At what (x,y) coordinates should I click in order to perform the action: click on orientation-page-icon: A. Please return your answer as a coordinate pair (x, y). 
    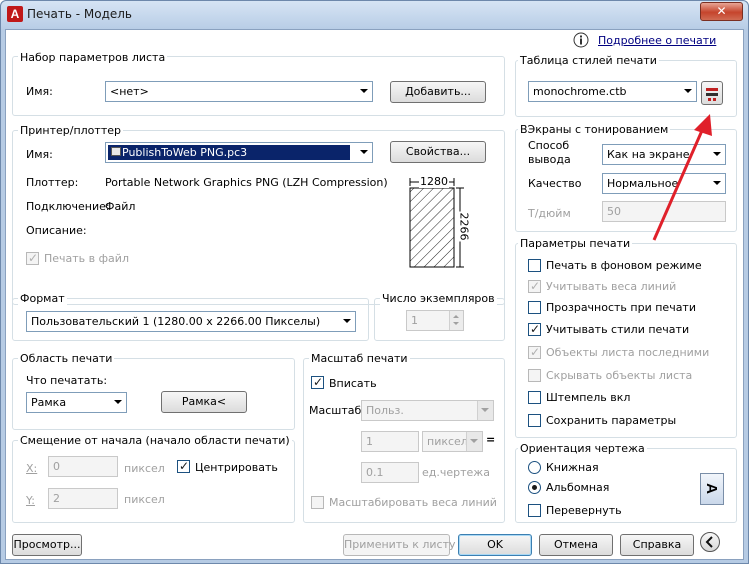
    Looking at the image, I should click on (712, 489).